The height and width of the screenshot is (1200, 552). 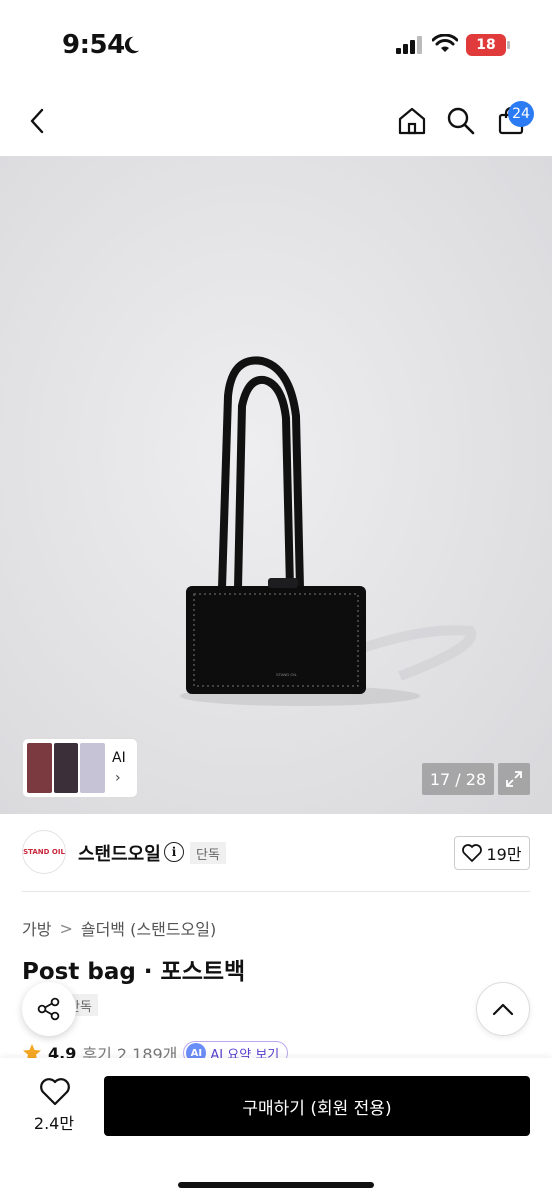 I want to click on status-bar: 9:54 18, so click(x=276, y=45).